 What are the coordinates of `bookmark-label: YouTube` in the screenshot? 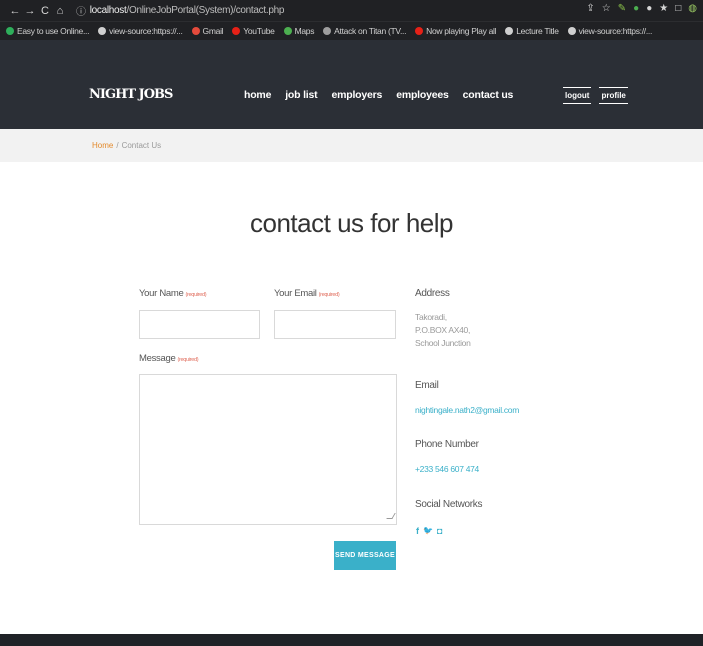 It's located at (259, 31).